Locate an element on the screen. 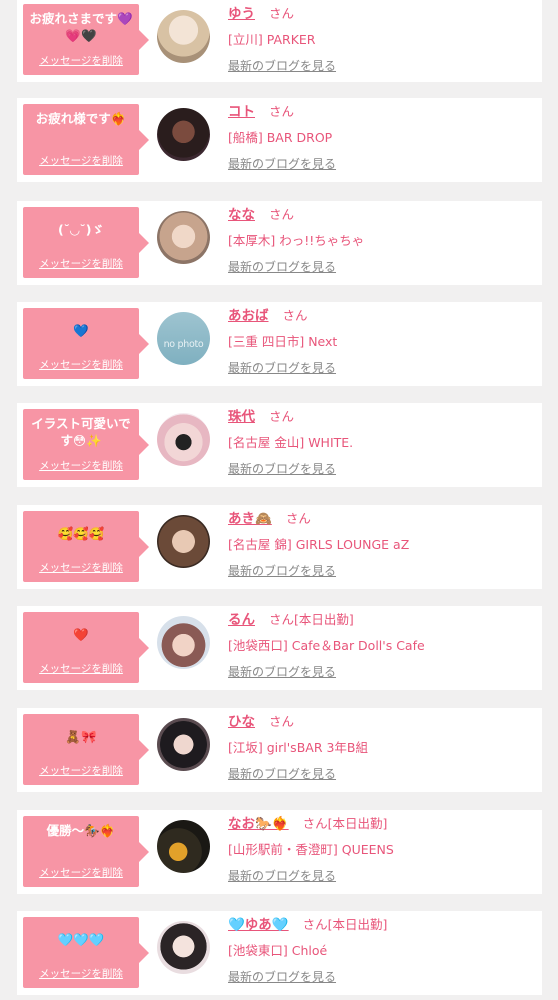 Image resolution: width=558 pixels, height=1000 pixels. sender-name-link: ひな is located at coordinates (241, 722).